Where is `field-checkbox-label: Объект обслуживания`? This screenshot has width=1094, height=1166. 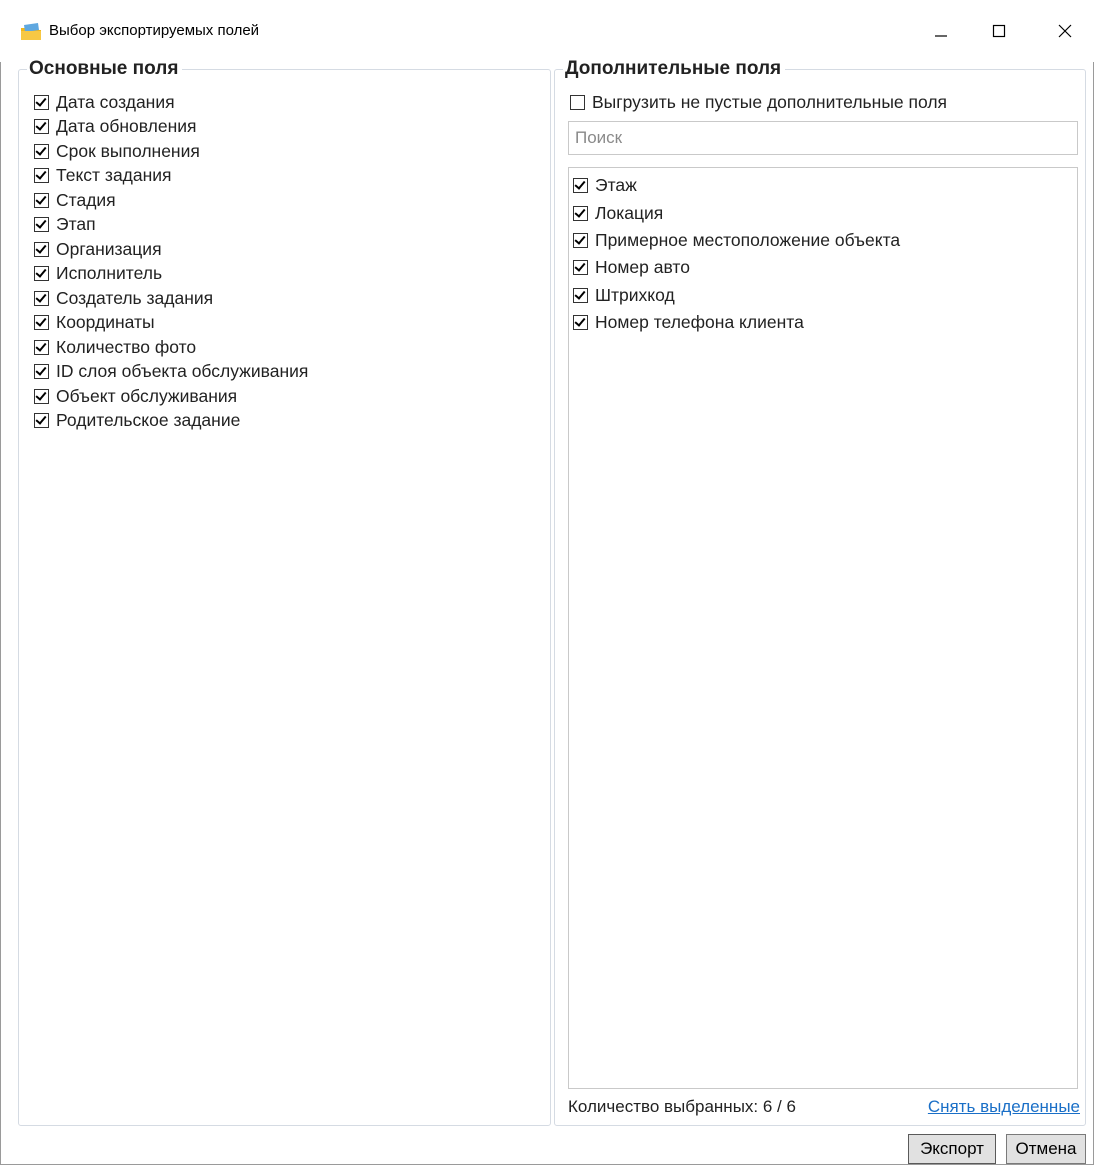 field-checkbox-label: Объект обслуживания is located at coordinates (147, 395).